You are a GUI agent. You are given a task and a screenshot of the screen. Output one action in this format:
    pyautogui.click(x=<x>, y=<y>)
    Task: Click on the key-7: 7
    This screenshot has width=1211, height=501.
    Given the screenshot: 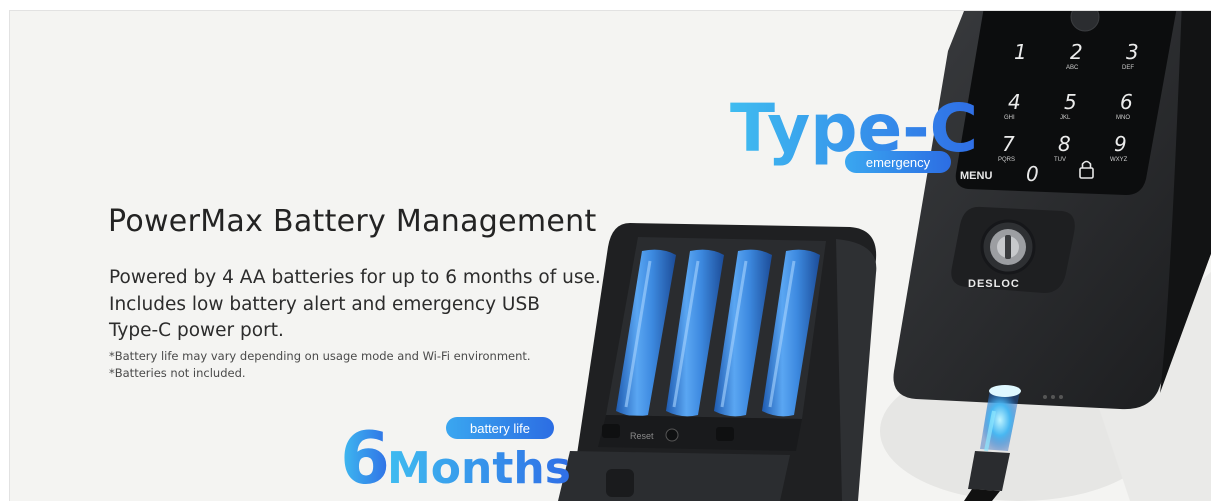 What is the action you would take?
    pyautogui.click(x=1008, y=144)
    